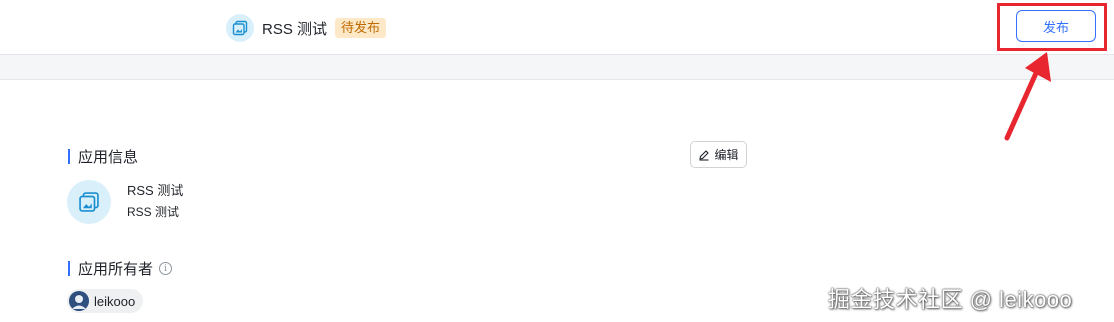 This screenshot has width=1114, height=322. Describe the element at coordinates (155, 190) in the screenshot. I see `app-name: RSS 测试` at that location.